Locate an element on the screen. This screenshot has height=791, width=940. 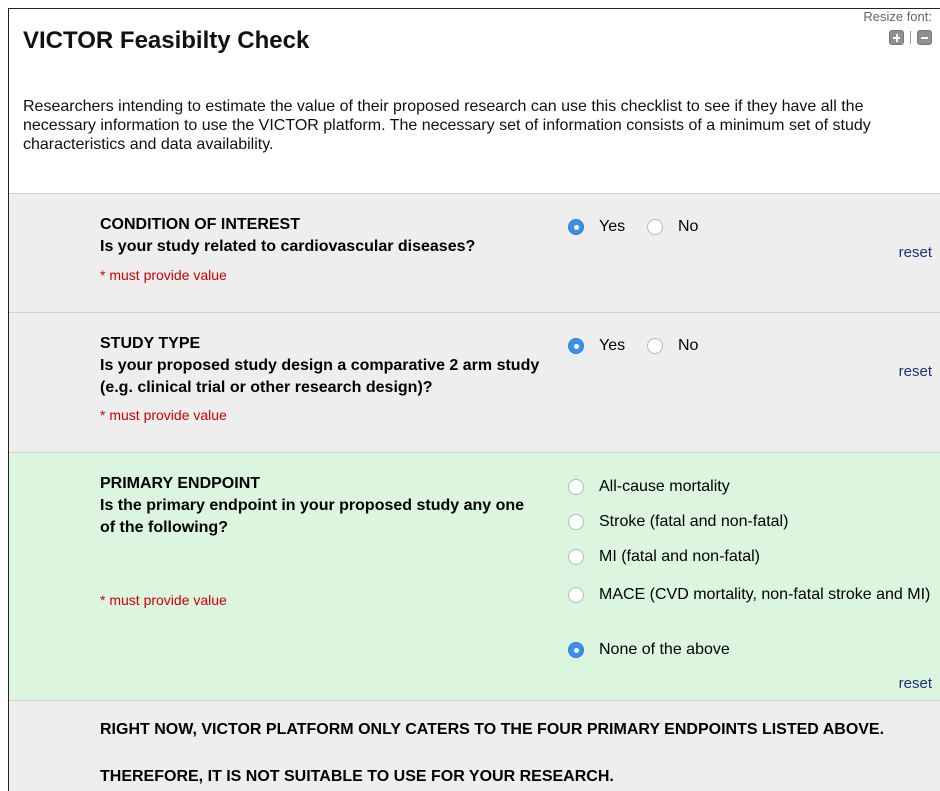
radio-option-none-of-the-above: None of the above is located at coordinates (649, 650).